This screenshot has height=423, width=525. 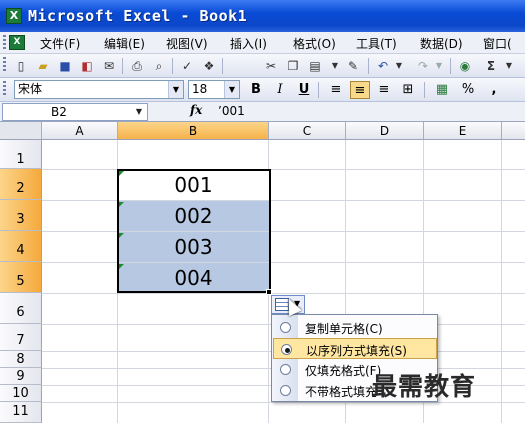 What do you see at coordinates (262, 16) in the screenshot?
I see `title-bar: X Microsoft Excel - Book1` at bounding box center [262, 16].